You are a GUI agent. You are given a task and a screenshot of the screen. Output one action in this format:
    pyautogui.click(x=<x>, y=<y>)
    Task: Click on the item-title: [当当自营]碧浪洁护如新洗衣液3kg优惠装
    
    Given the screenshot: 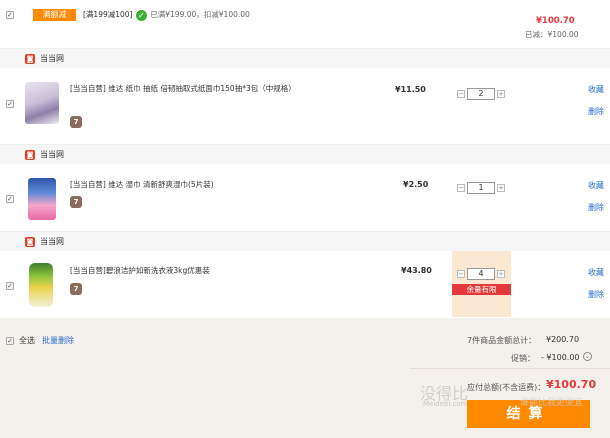 What is the action you would take?
    pyautogui.click(x=185, y=270)
    